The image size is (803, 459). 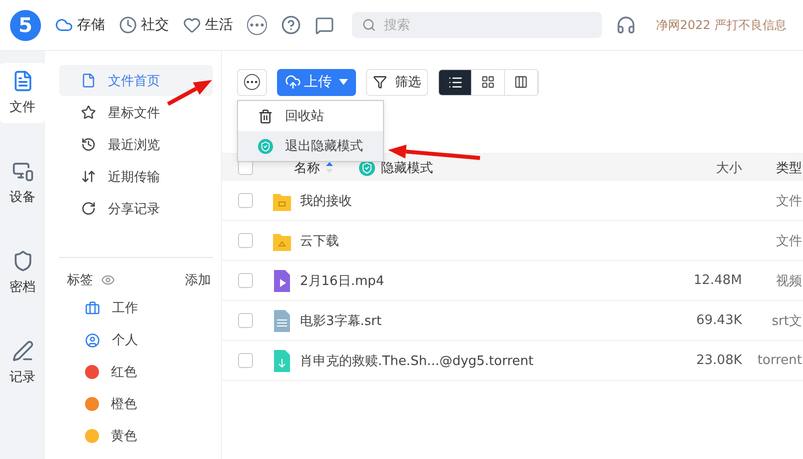 I want to click on file-size: 23.08K, so click(x=718, y=360).